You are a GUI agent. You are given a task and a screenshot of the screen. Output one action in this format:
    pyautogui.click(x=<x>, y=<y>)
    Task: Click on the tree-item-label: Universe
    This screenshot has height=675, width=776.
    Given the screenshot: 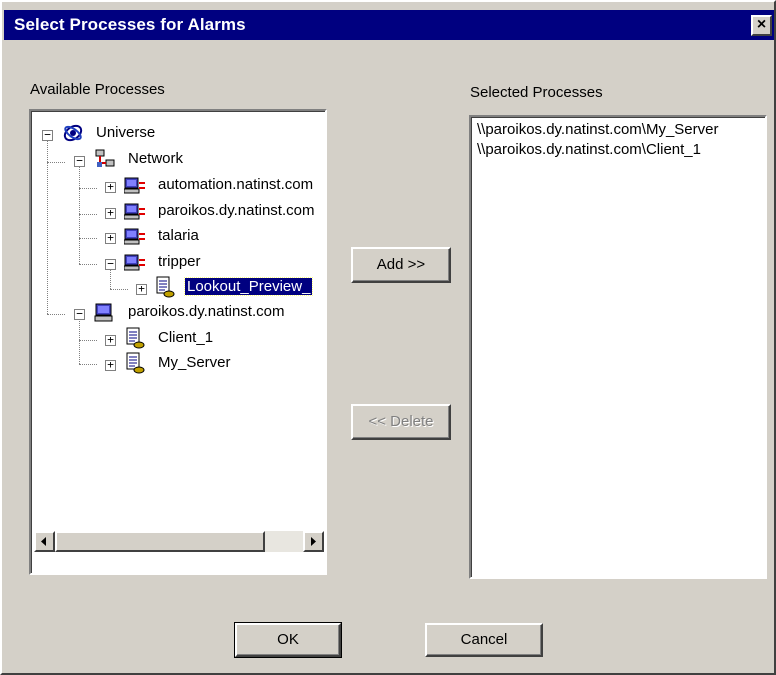 What is the action you would take?
    pyautogui.click(x=126, y=132)
    